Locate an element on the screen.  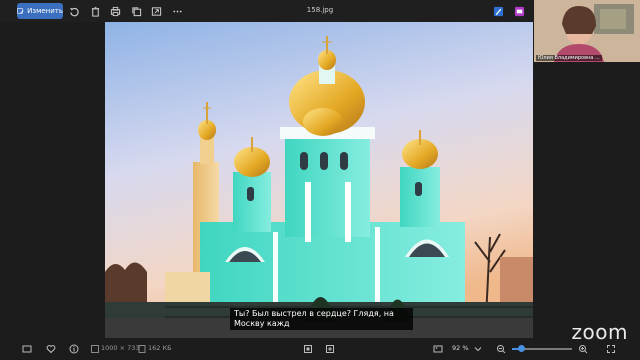
status-bar: 1000 × 733 162 КБ 92 % is located at coordinates (320, 350).